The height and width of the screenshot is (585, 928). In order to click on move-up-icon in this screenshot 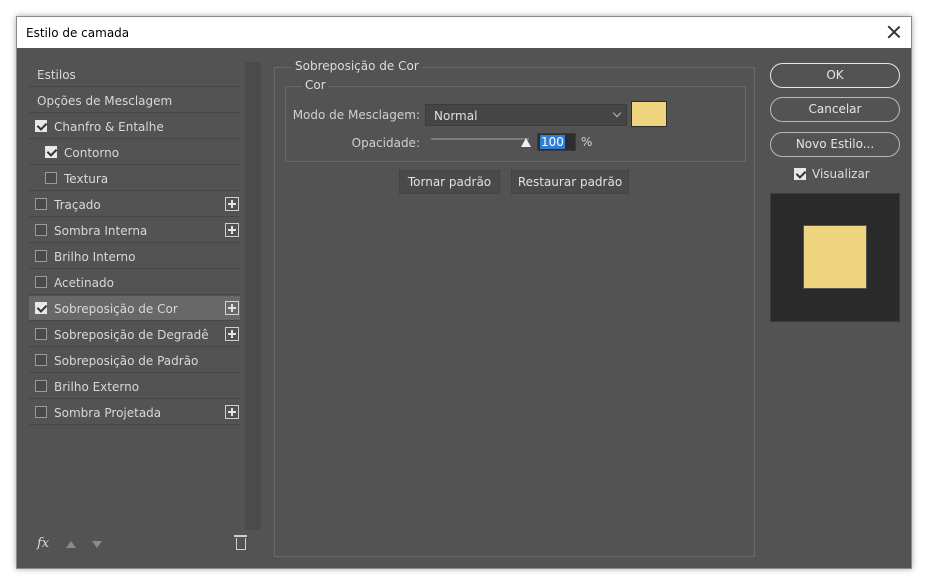, I will do `click(71, 544)`.